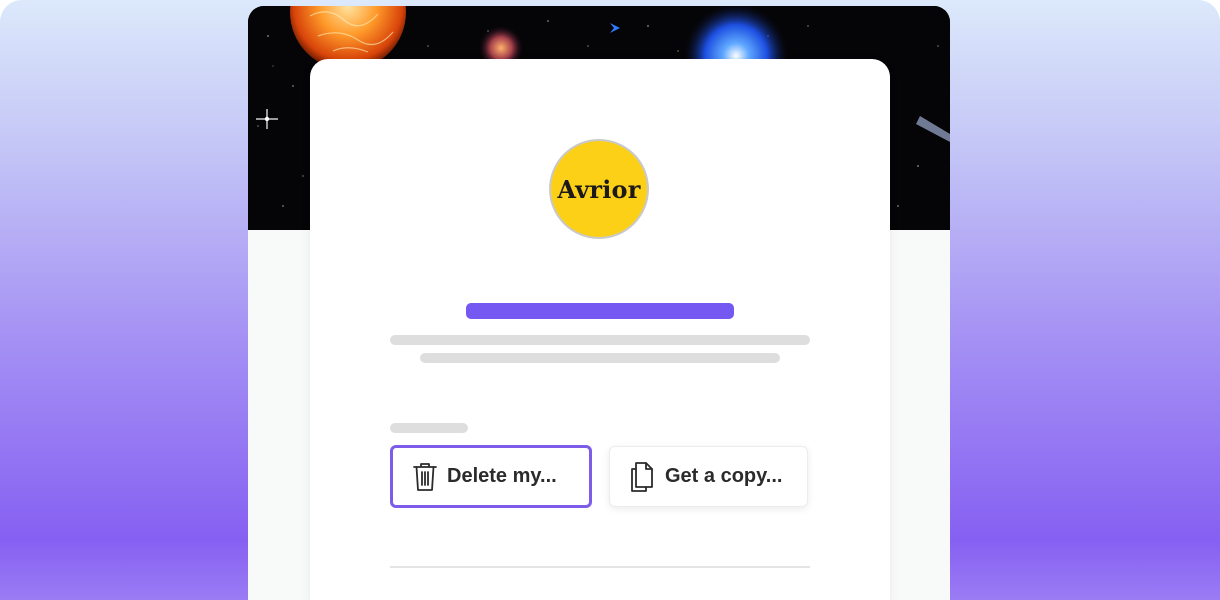 The image size is (1220, 600). I want to click on brand-avatar: Avrior, so click(599, 189).